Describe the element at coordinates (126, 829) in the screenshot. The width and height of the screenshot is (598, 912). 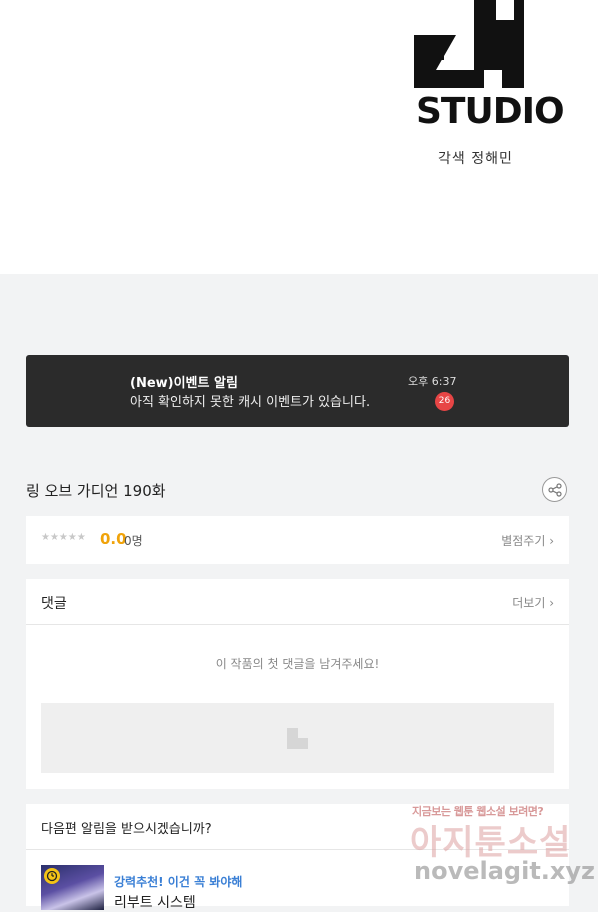
I see `next-alert-question: 다음편 알림을 받으시겠습니까?` at that location.